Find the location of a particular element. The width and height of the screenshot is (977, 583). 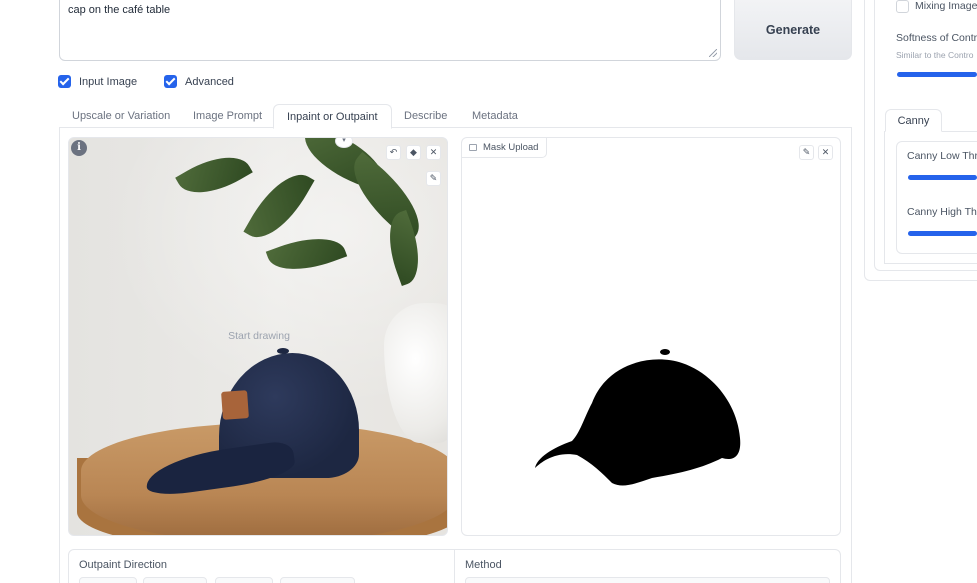

eraser-icon: ◆ is located at coordinates (413, 152).